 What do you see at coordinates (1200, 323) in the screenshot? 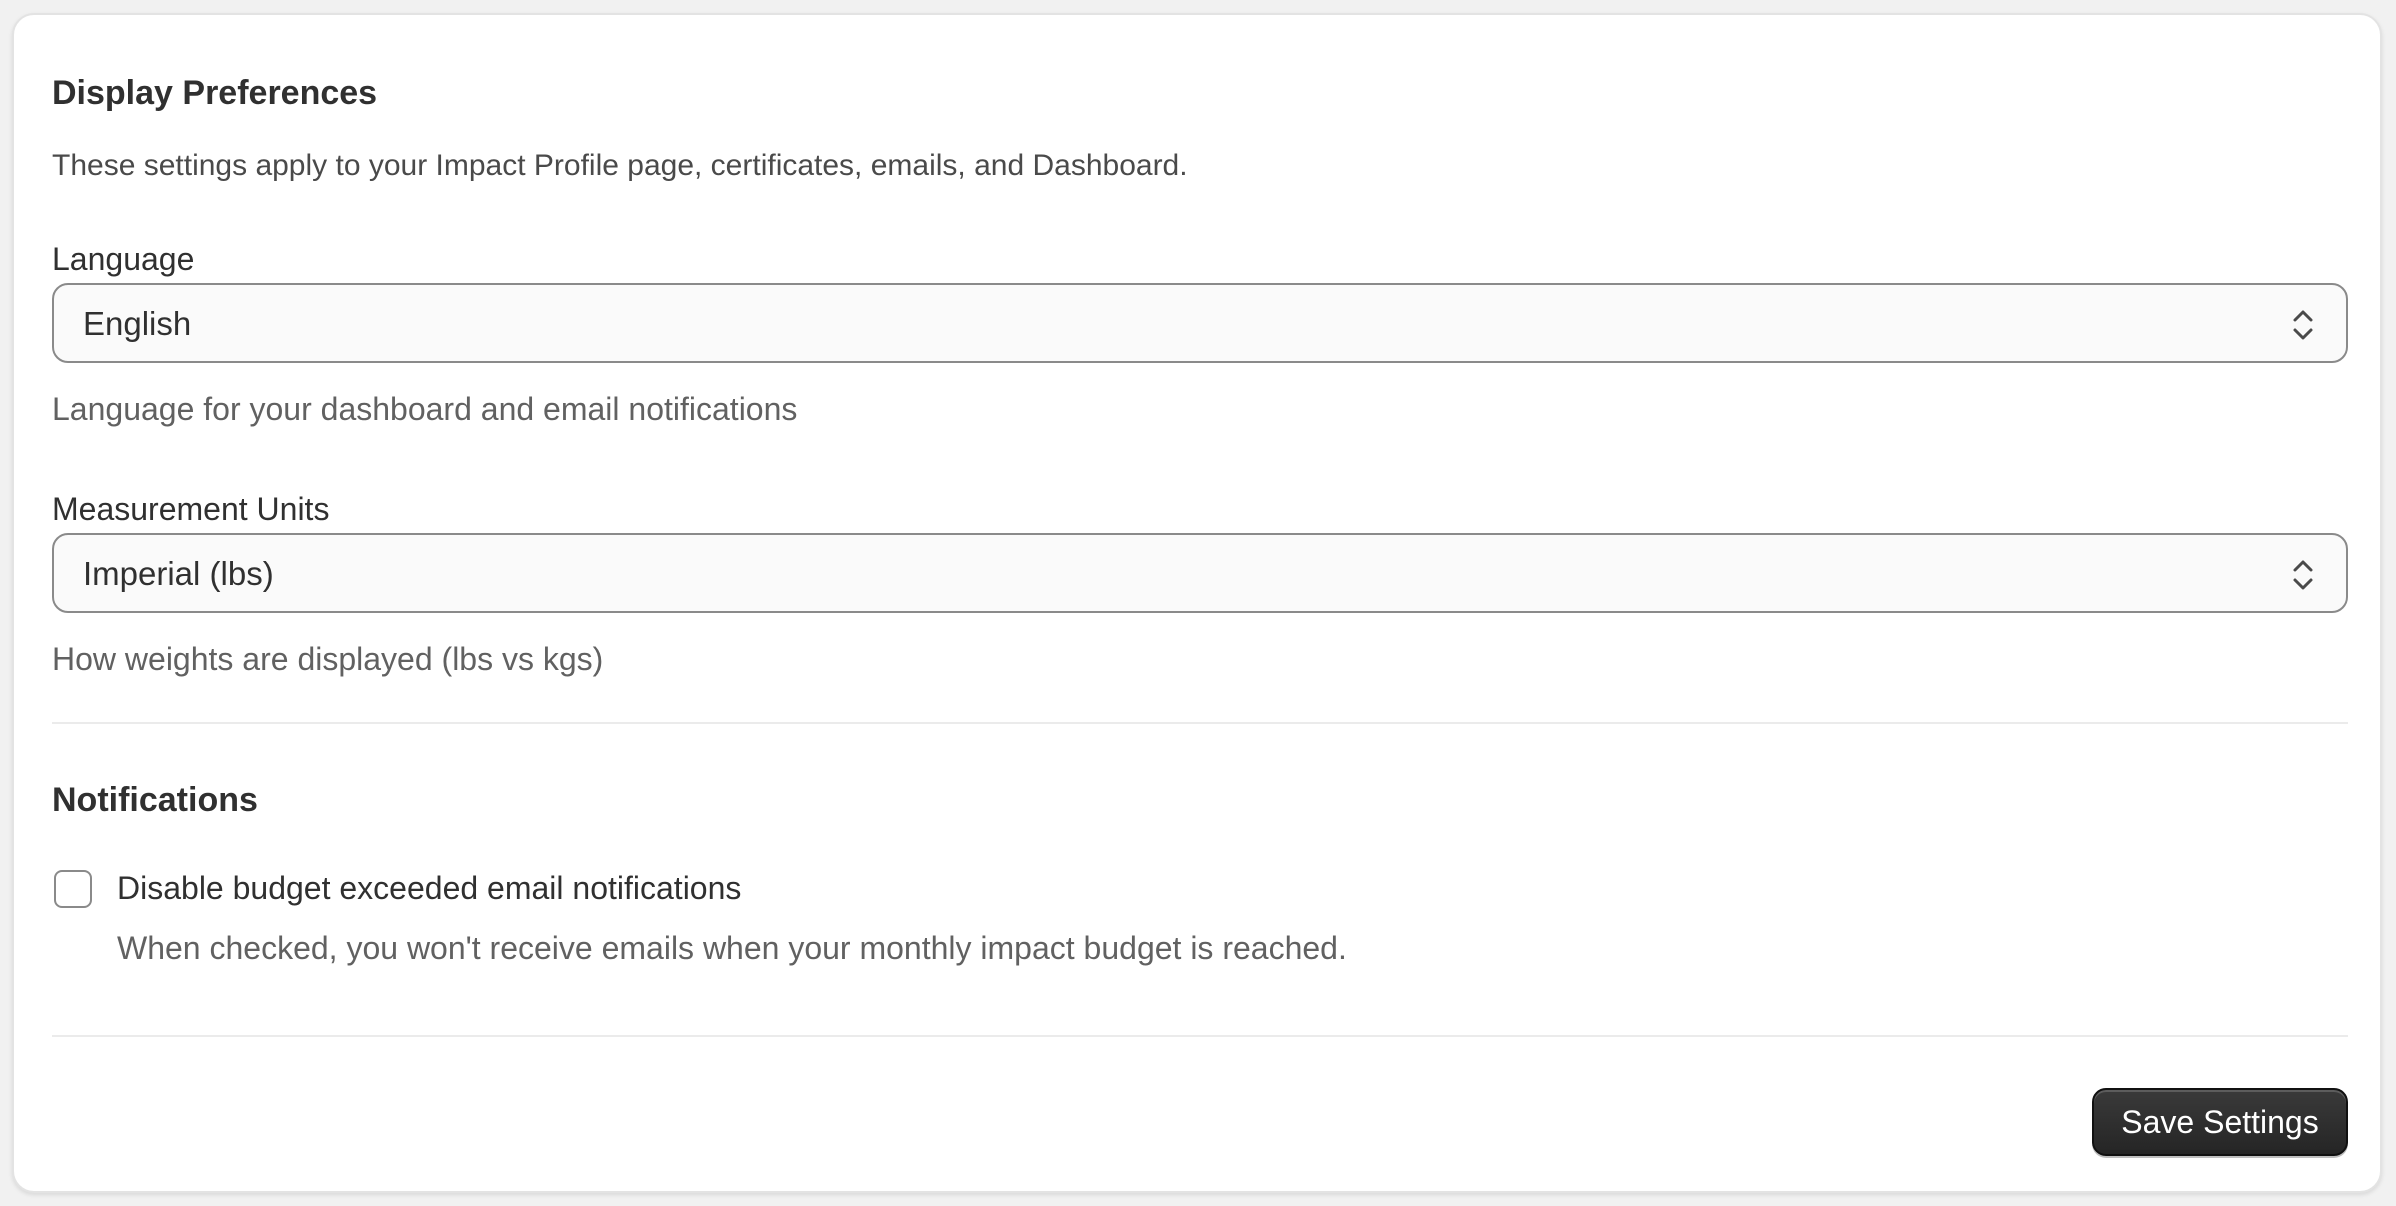
I see `language-select: English` at bounding box center [1200, 323].